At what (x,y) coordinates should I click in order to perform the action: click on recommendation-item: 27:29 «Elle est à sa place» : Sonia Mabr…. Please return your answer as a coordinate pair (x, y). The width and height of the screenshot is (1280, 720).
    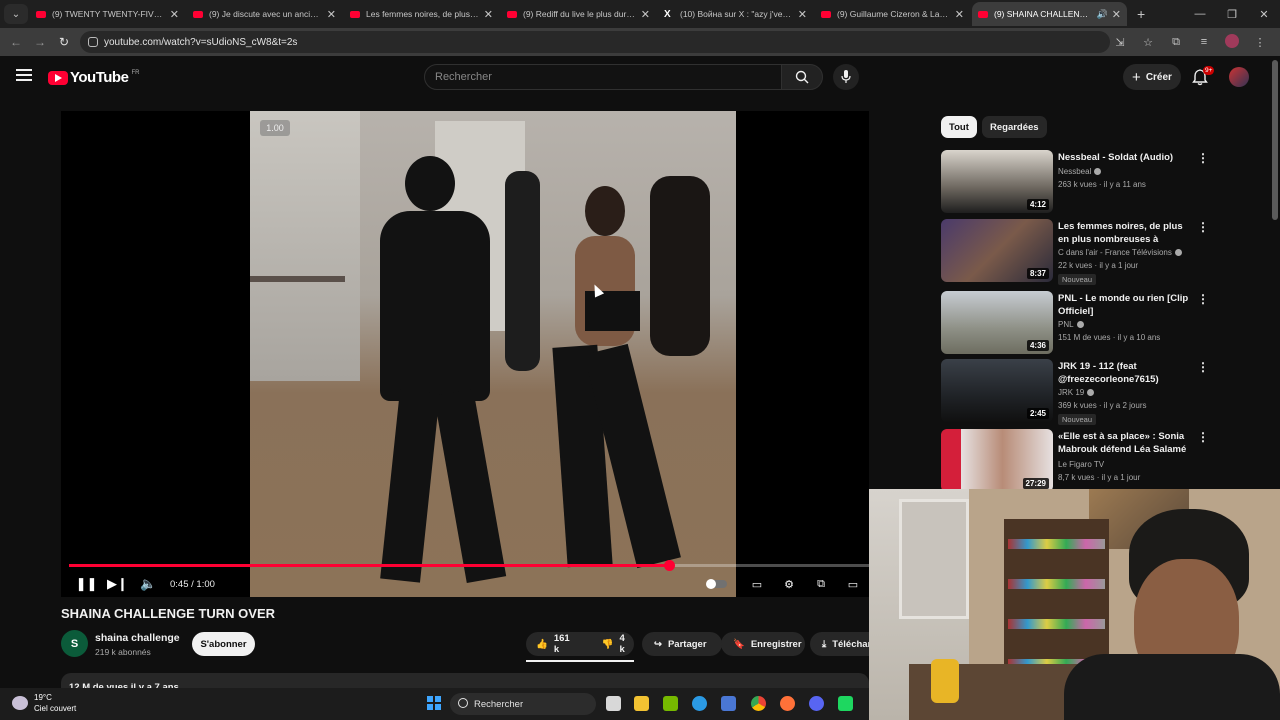
    Looking at the image, I should click on (1076, 461).